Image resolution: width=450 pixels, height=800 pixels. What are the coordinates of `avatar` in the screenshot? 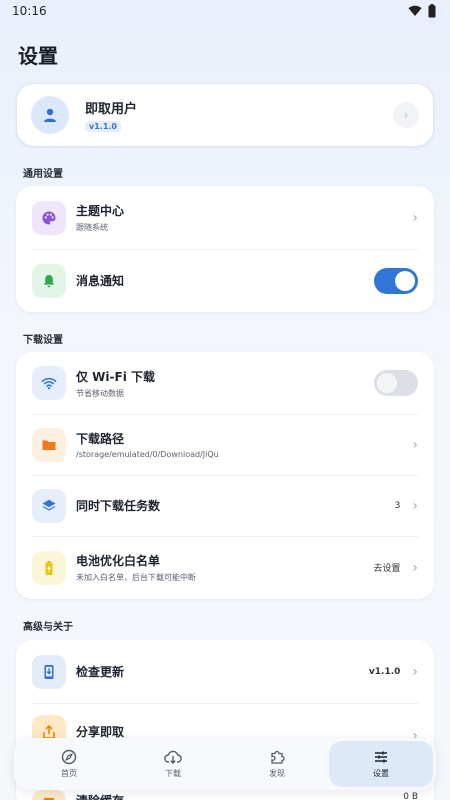 It's located at (50, 115).